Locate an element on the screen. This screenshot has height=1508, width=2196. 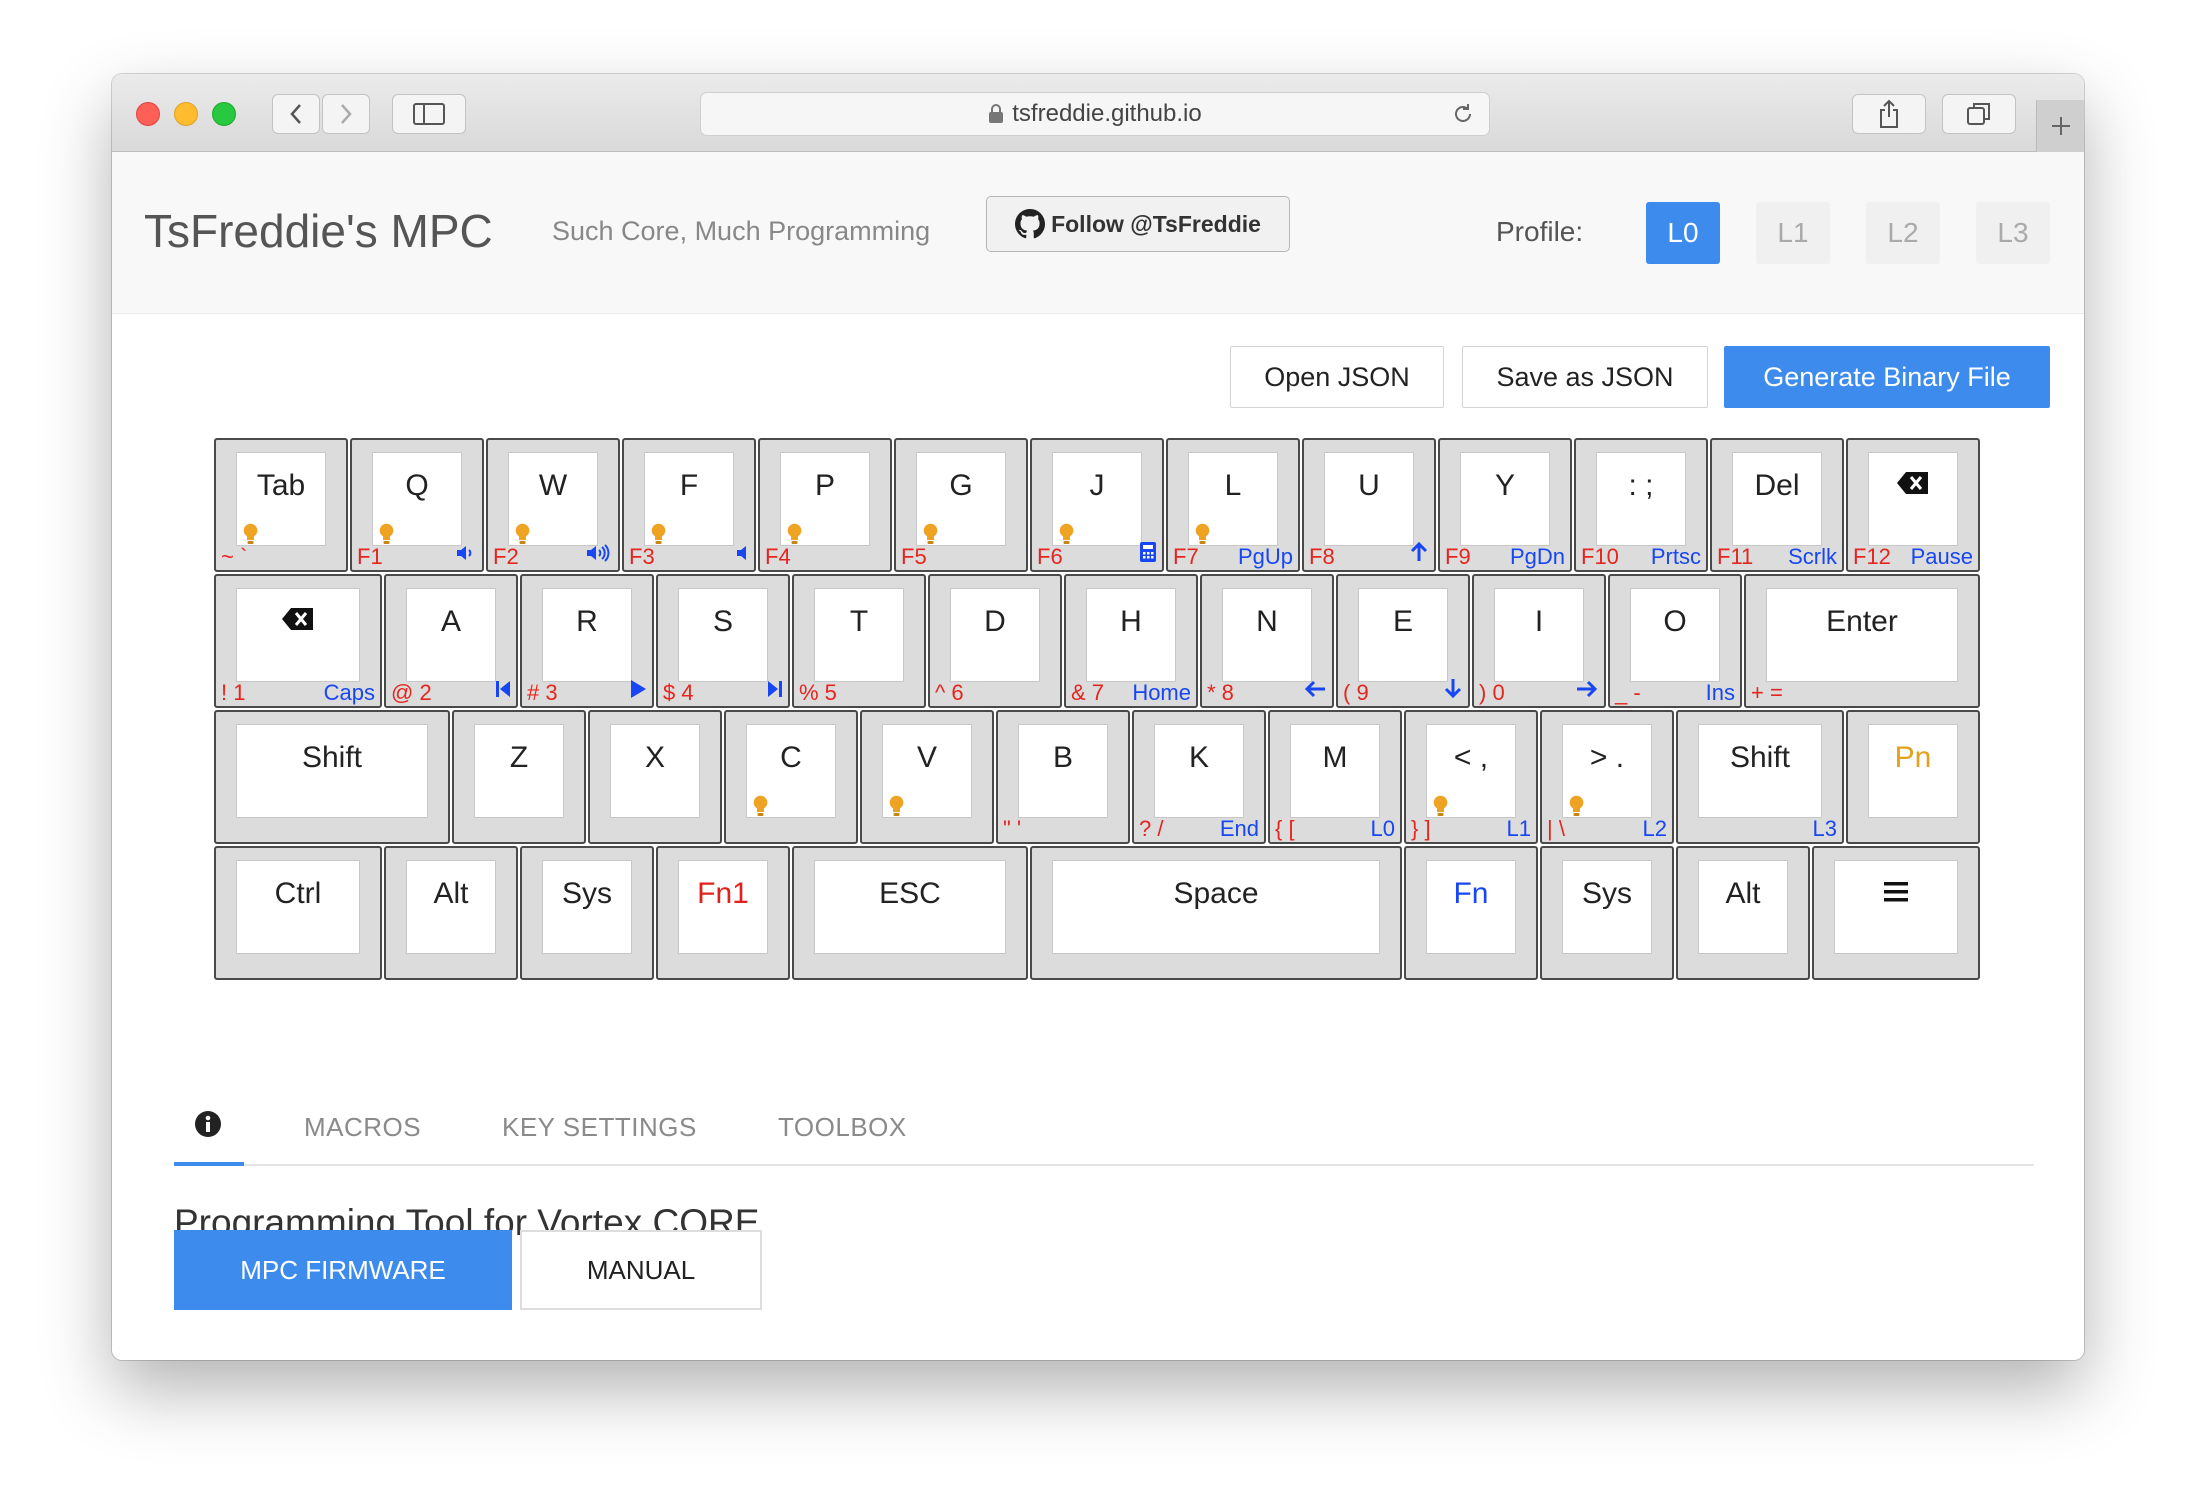
close-window-button is located at coordinates (148, 114).